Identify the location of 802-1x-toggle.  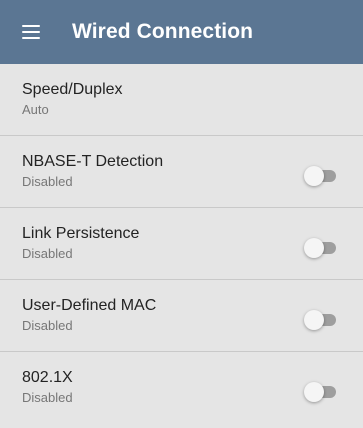
(321, 392).